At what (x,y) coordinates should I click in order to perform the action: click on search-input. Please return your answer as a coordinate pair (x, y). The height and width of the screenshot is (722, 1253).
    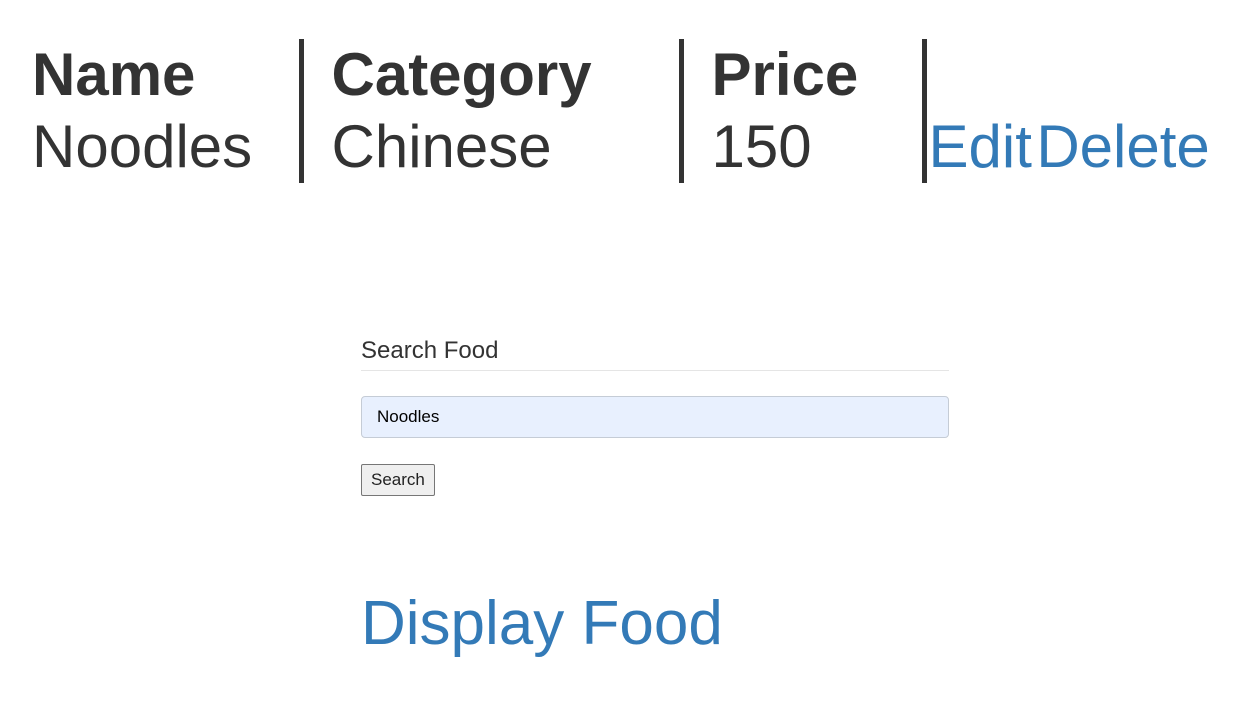
    Looking at the image, I should click on (655, 417).